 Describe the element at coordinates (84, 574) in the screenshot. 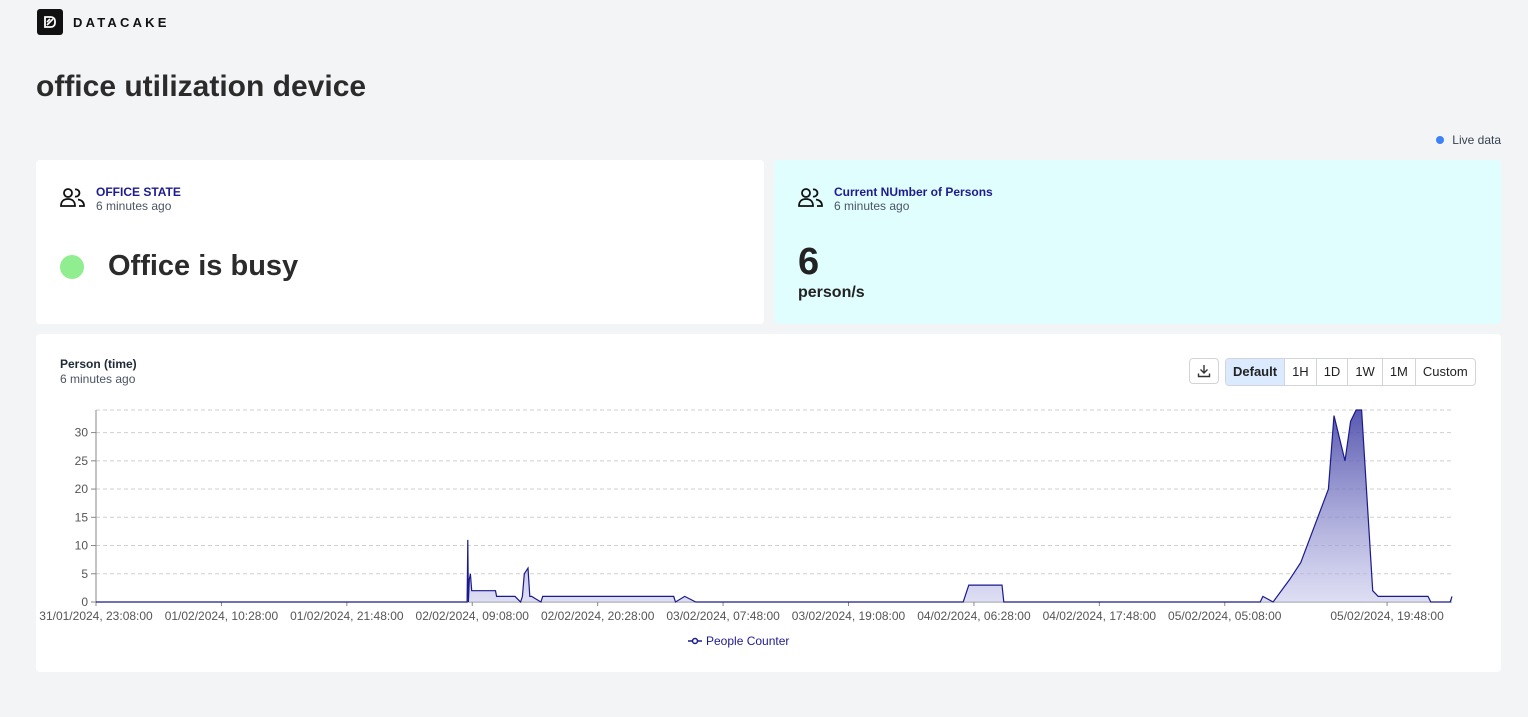

I see `y-tick-label: 5` at that location.